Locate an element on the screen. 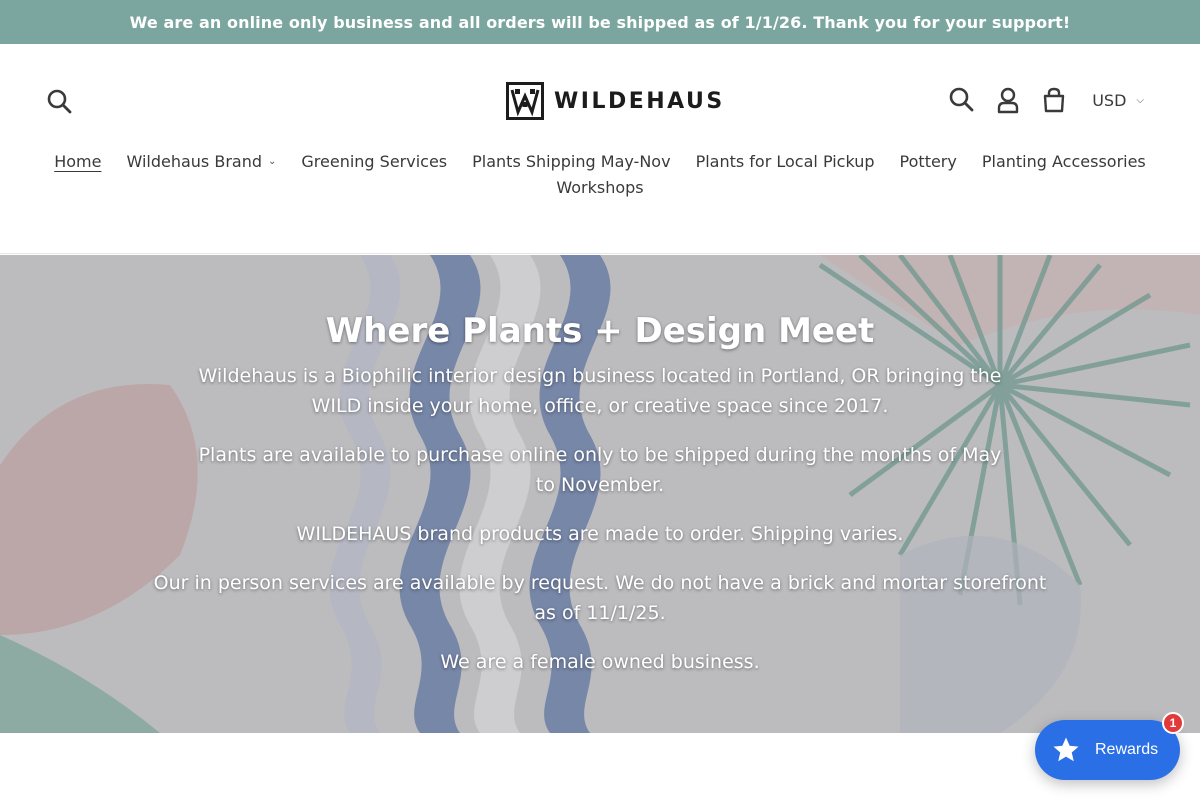  header-actions: USD ⌵ is located at coordinates (1046, 100).